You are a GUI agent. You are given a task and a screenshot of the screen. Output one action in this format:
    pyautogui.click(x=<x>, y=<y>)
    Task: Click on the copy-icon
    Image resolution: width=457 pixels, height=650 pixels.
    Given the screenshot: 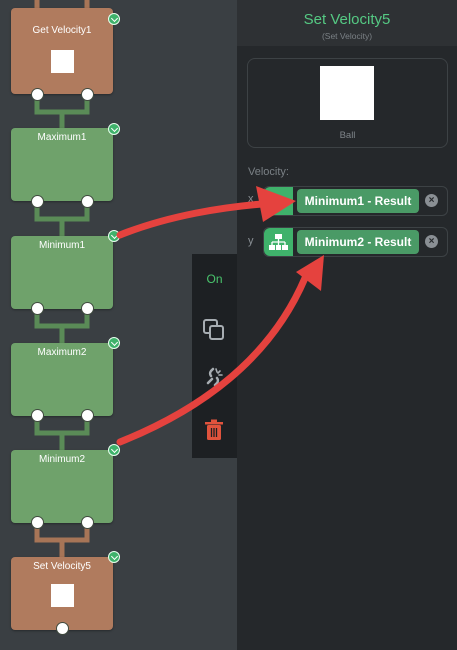 What is the action you would take?
    pyautogui.click(x=214, y=330)
    